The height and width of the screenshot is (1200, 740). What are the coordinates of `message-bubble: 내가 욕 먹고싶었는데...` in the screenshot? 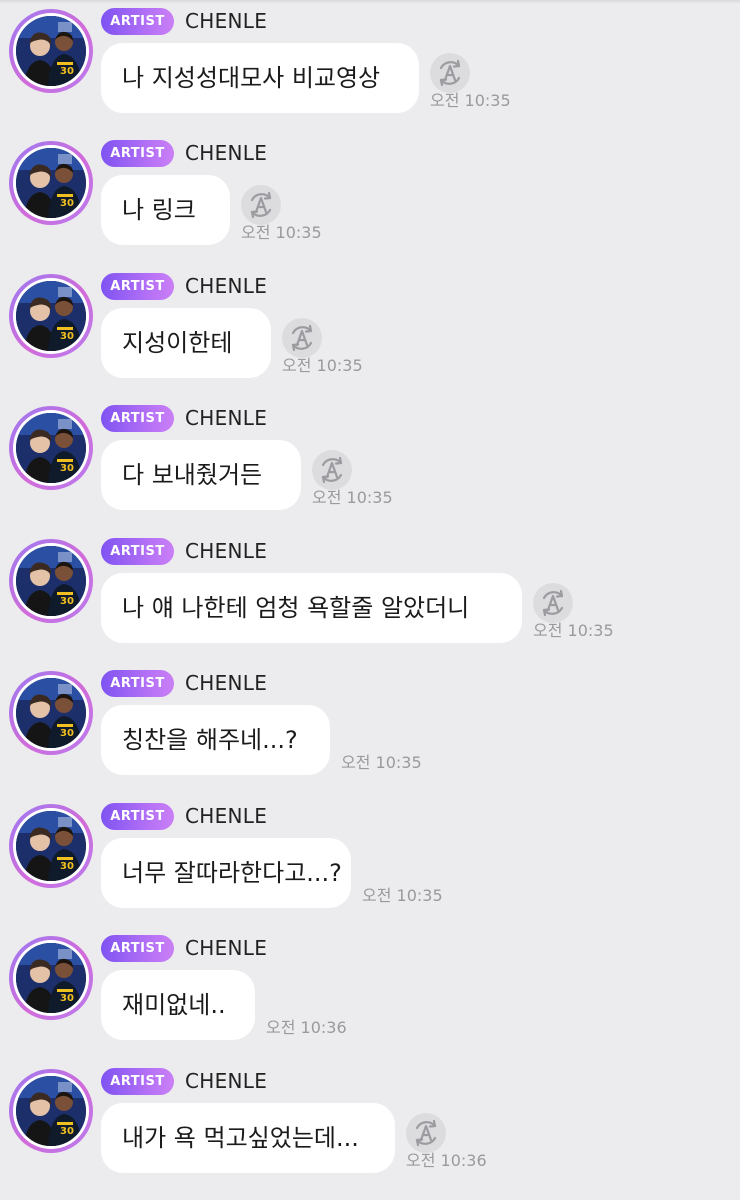 It's located at (248, 1138).